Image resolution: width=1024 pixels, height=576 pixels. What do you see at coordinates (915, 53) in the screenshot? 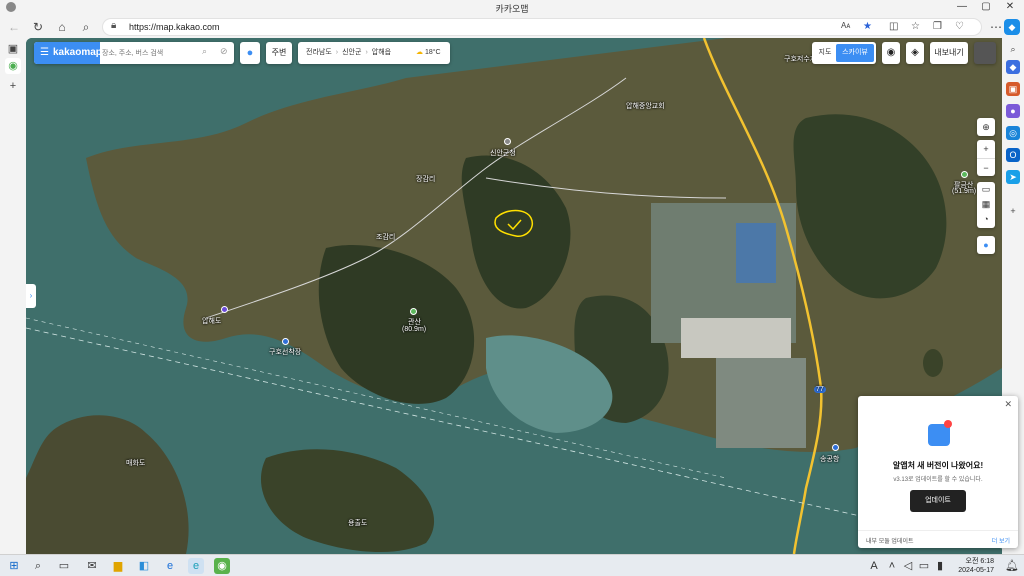
I see `layers-icon: ◈` at bounding box center [915, 53].